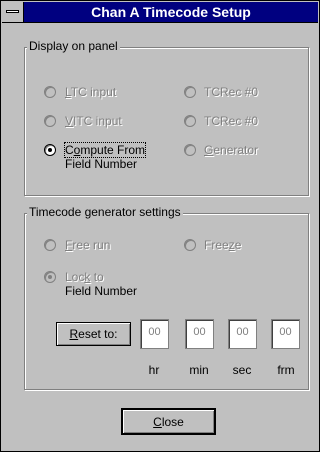 The width and height of the screenshot is (320, 452). I want to click on display-on-panel-label: Display on panel, so click(73, 46).